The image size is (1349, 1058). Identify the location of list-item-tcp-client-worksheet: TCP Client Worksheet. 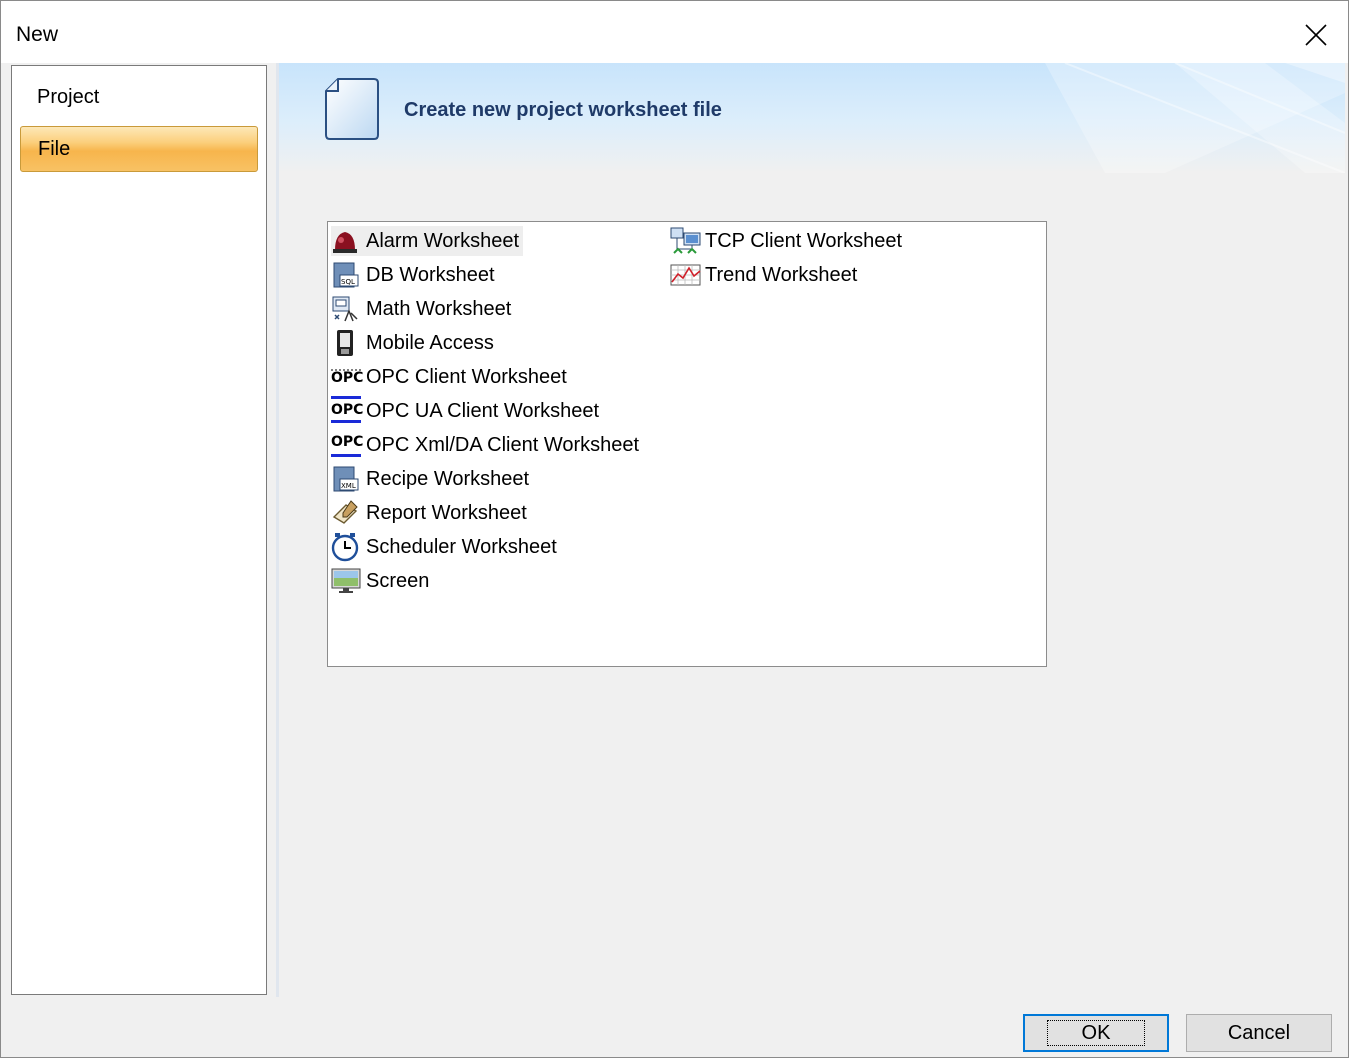
(788, 241).